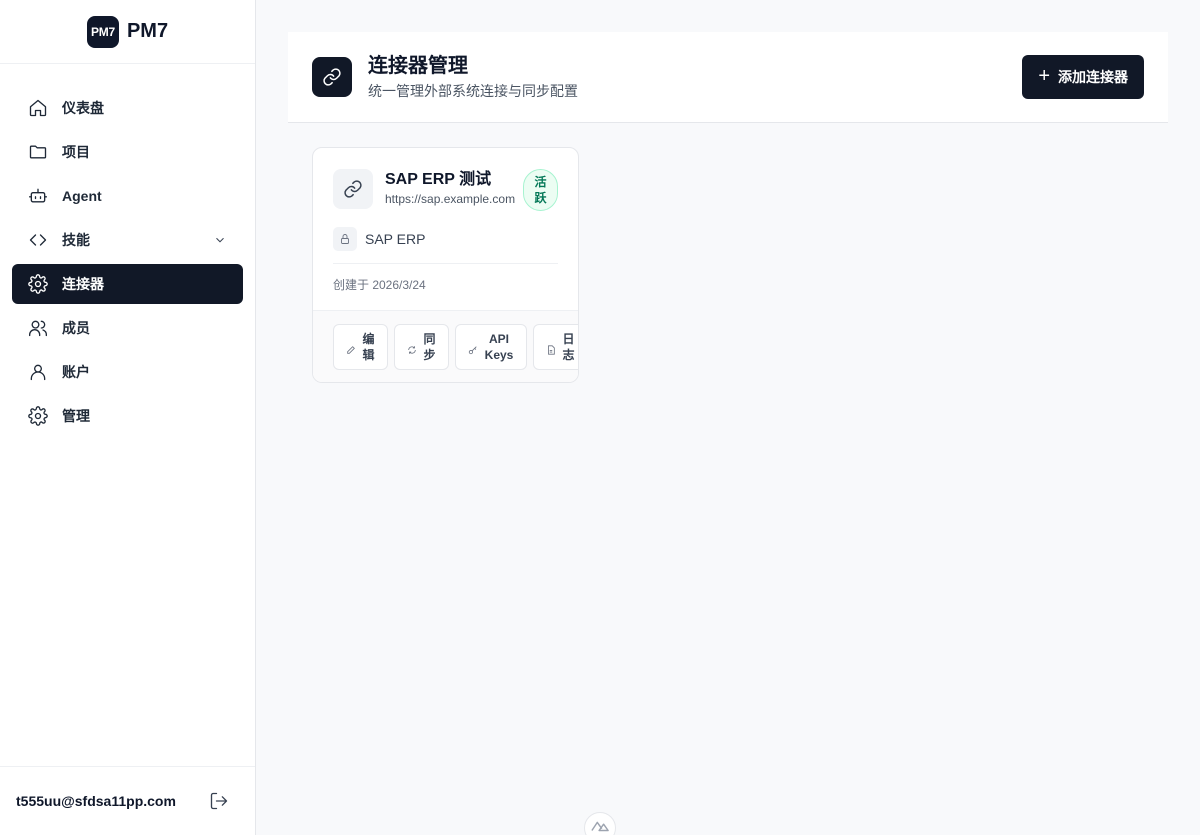 This screenshot has height=835, width=1200. What do you see at coordinates (421, 346) in the screenshot?
I see `sync-button: 同步` at bounding box center [421, 346].